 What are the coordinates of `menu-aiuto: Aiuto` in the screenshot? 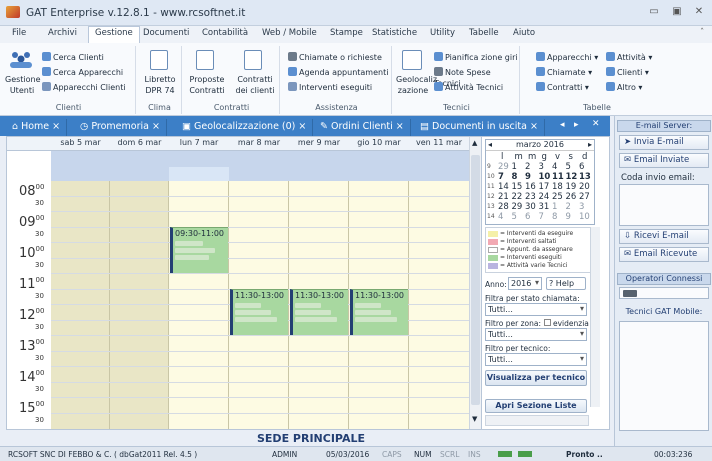 It's located at (524, 33).